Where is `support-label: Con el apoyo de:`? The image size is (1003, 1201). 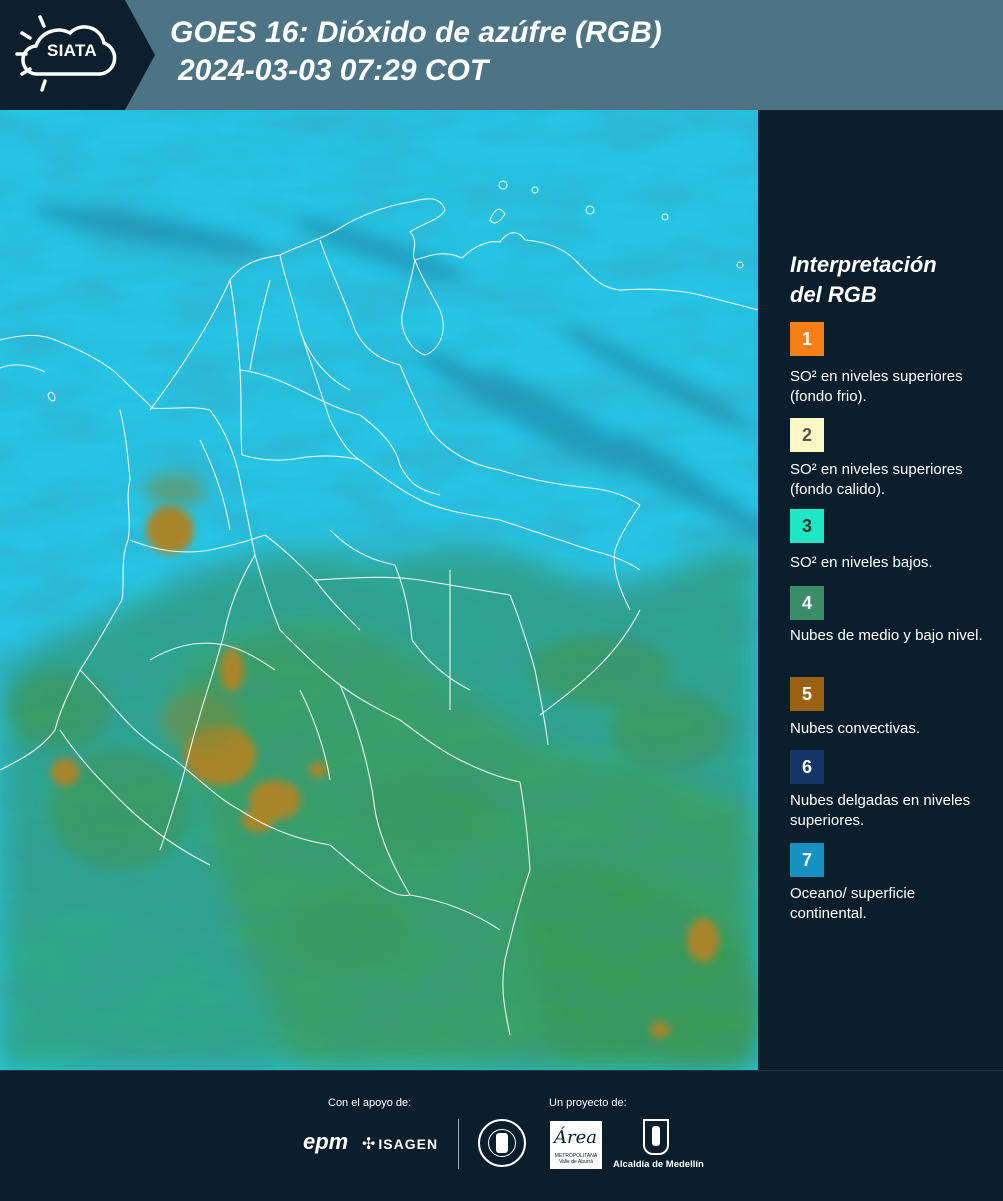 support-label: Con el apoyo de: is located at coordinates (370, 1103).